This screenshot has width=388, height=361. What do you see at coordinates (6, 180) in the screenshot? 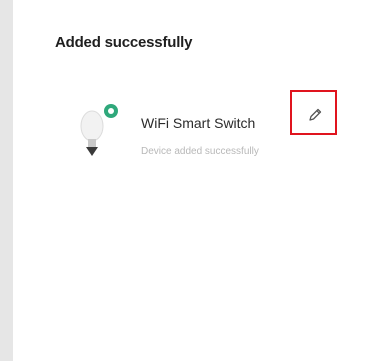
I see `panel-left-border` at bounding box center [6, 180].